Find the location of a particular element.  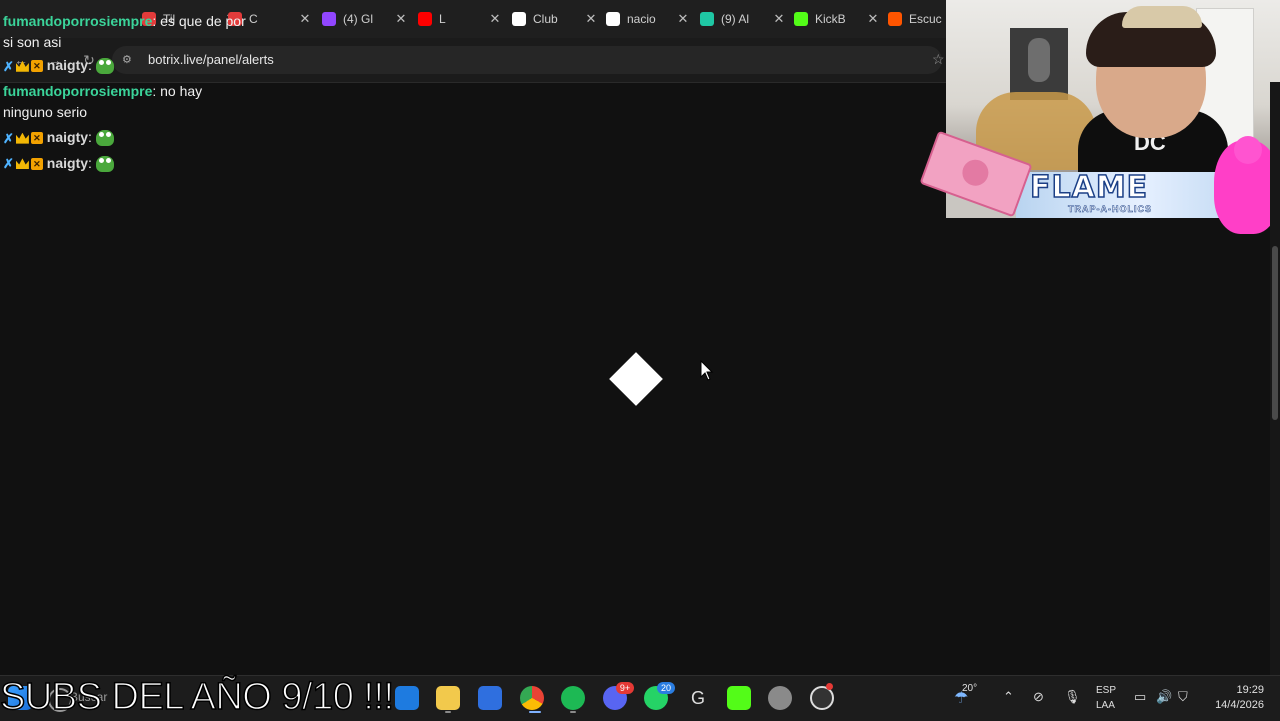

tab-label: C is located at coordinates (253, 19).